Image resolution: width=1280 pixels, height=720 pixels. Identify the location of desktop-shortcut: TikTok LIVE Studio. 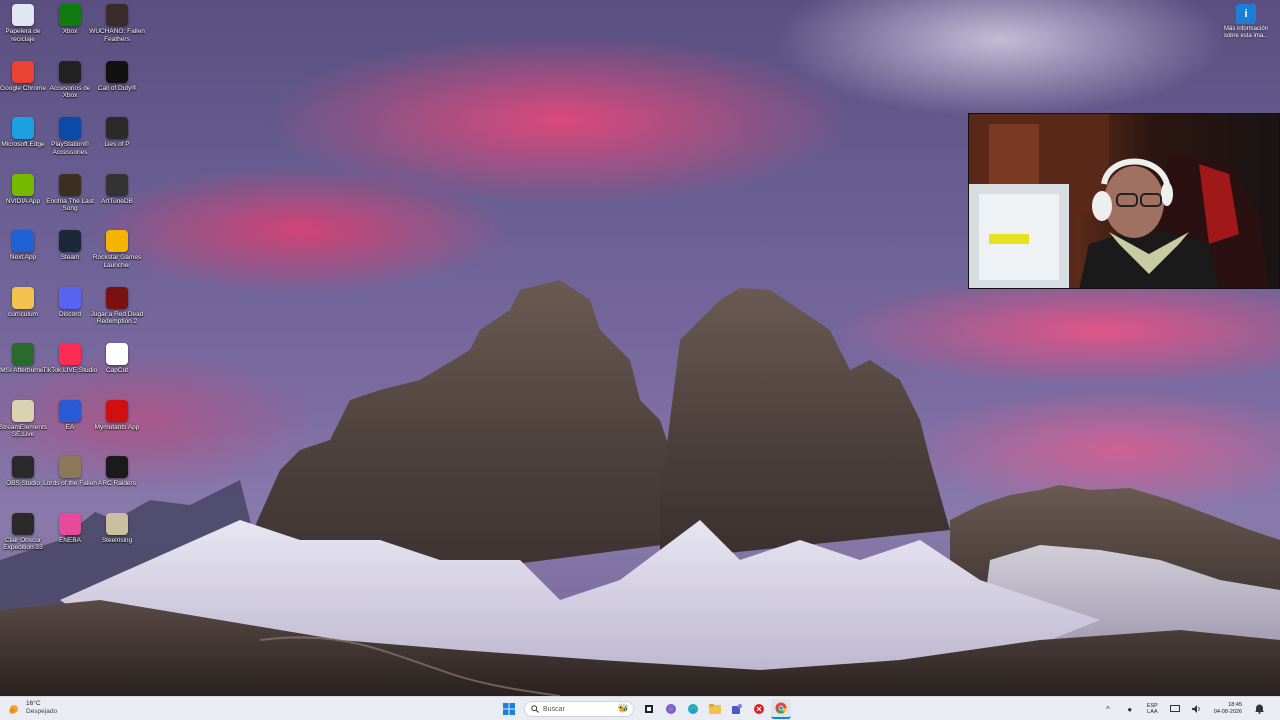
(70, 370).